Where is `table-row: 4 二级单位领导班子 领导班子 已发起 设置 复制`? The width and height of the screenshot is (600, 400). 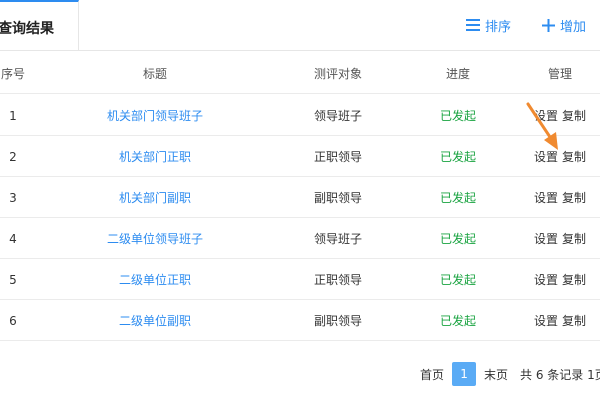
table-row: 4 二级单位领导班子 领导班子 已发起 设置 复制 is located at coordinates (300, 239).